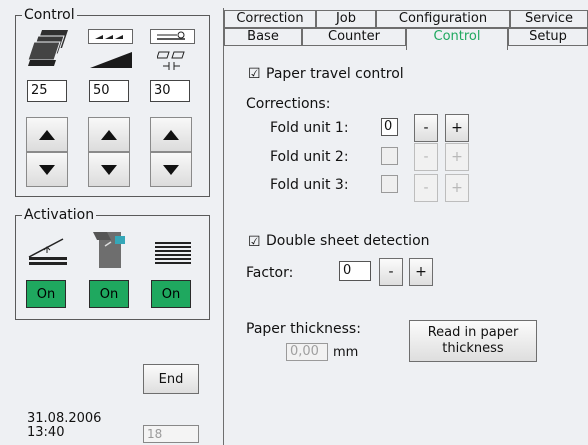 This screenshot has height=445, width=588. Describe the element at coordinates (391, 272) in the screenshot. I see `factor-minus-button: -` at that location.